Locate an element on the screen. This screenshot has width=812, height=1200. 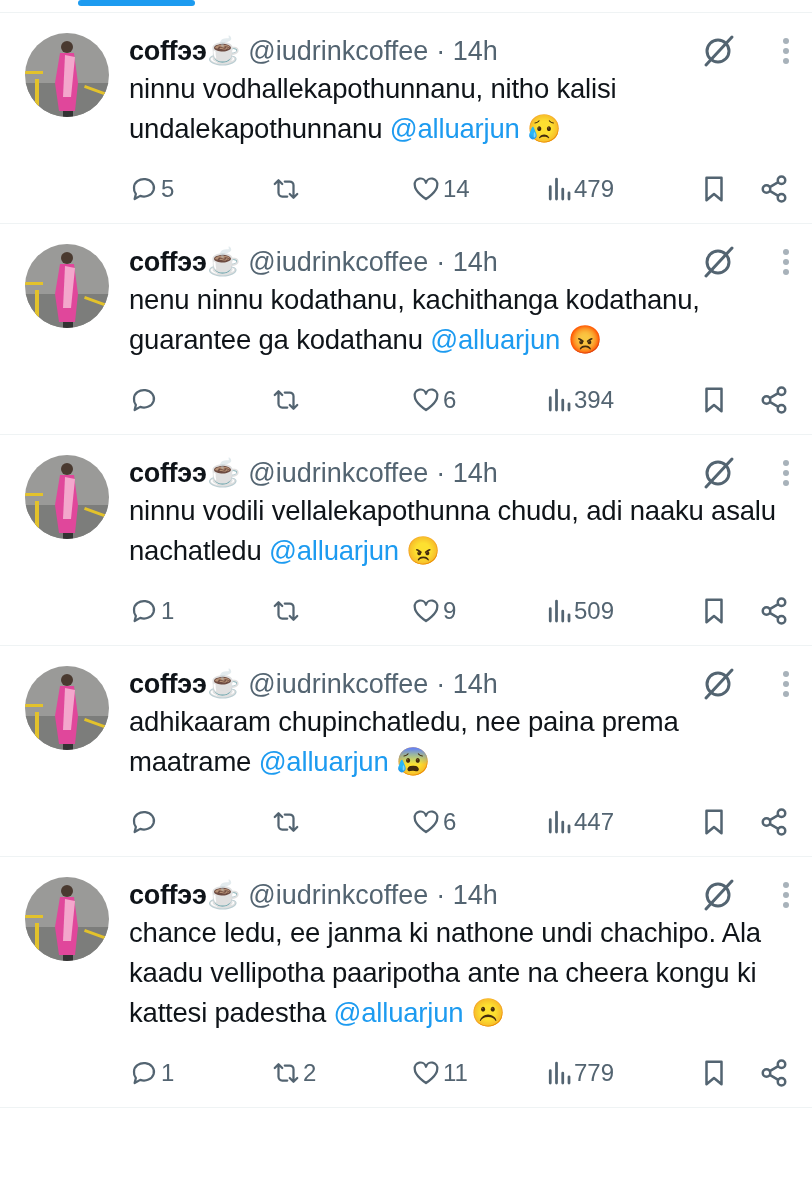
like-stat: 9 is located at coordinates (478, 611).